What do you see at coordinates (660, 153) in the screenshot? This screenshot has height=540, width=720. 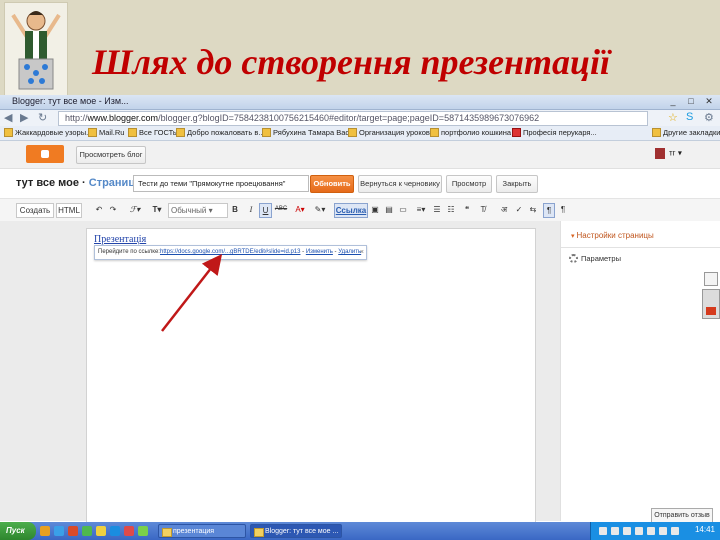 I see `avatar` at bounding box center [660, 153].